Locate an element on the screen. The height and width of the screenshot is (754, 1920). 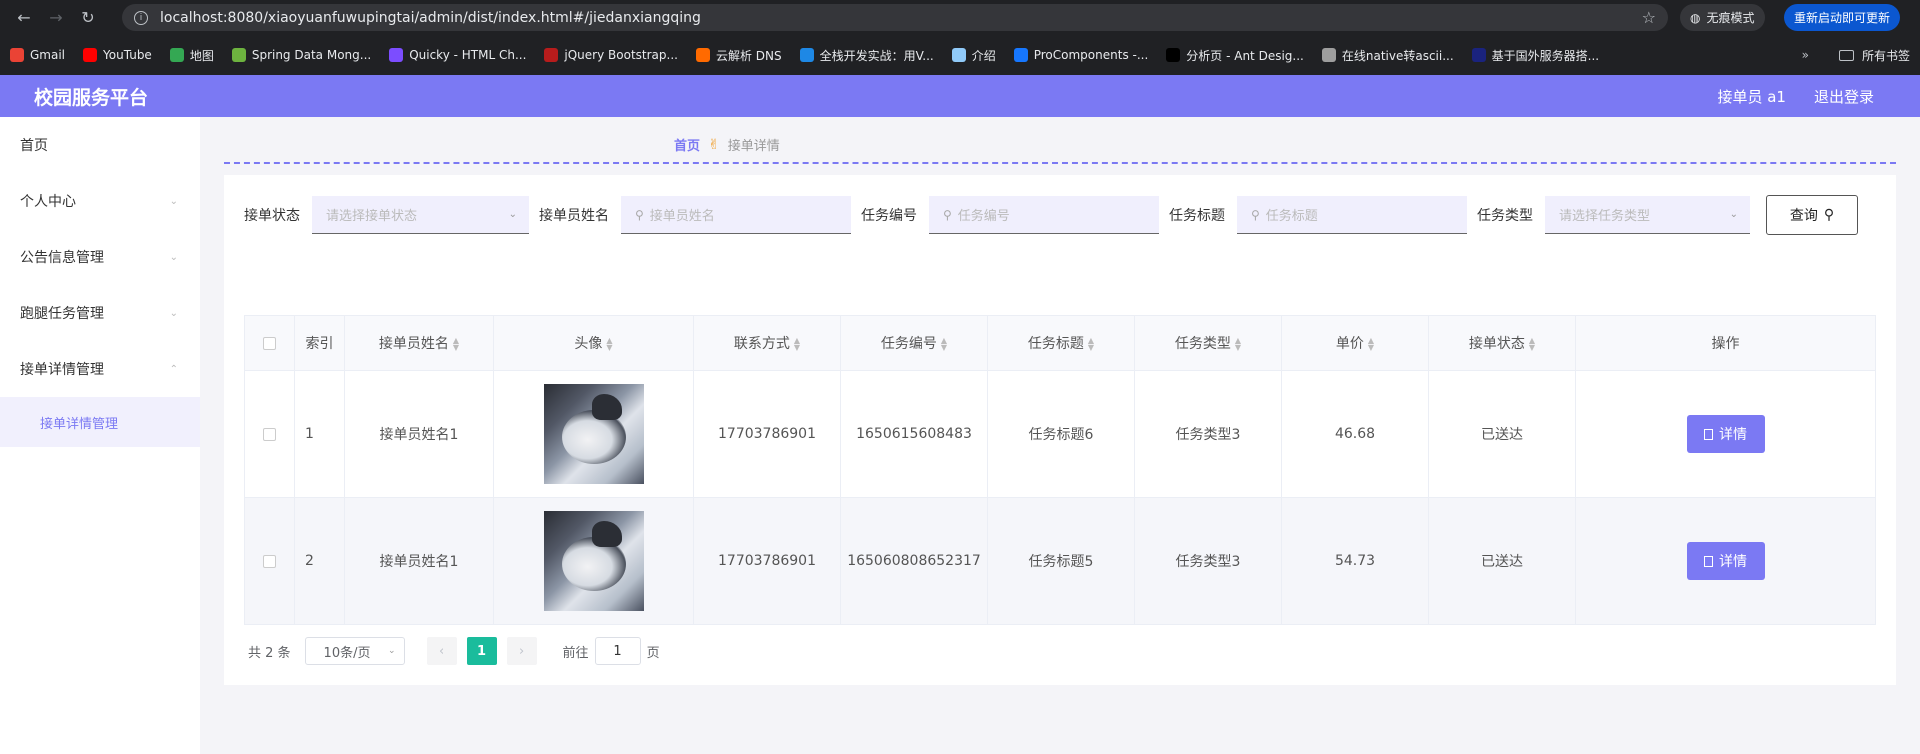
chevron-right-icon: » is located at coordinates (1805, 55).